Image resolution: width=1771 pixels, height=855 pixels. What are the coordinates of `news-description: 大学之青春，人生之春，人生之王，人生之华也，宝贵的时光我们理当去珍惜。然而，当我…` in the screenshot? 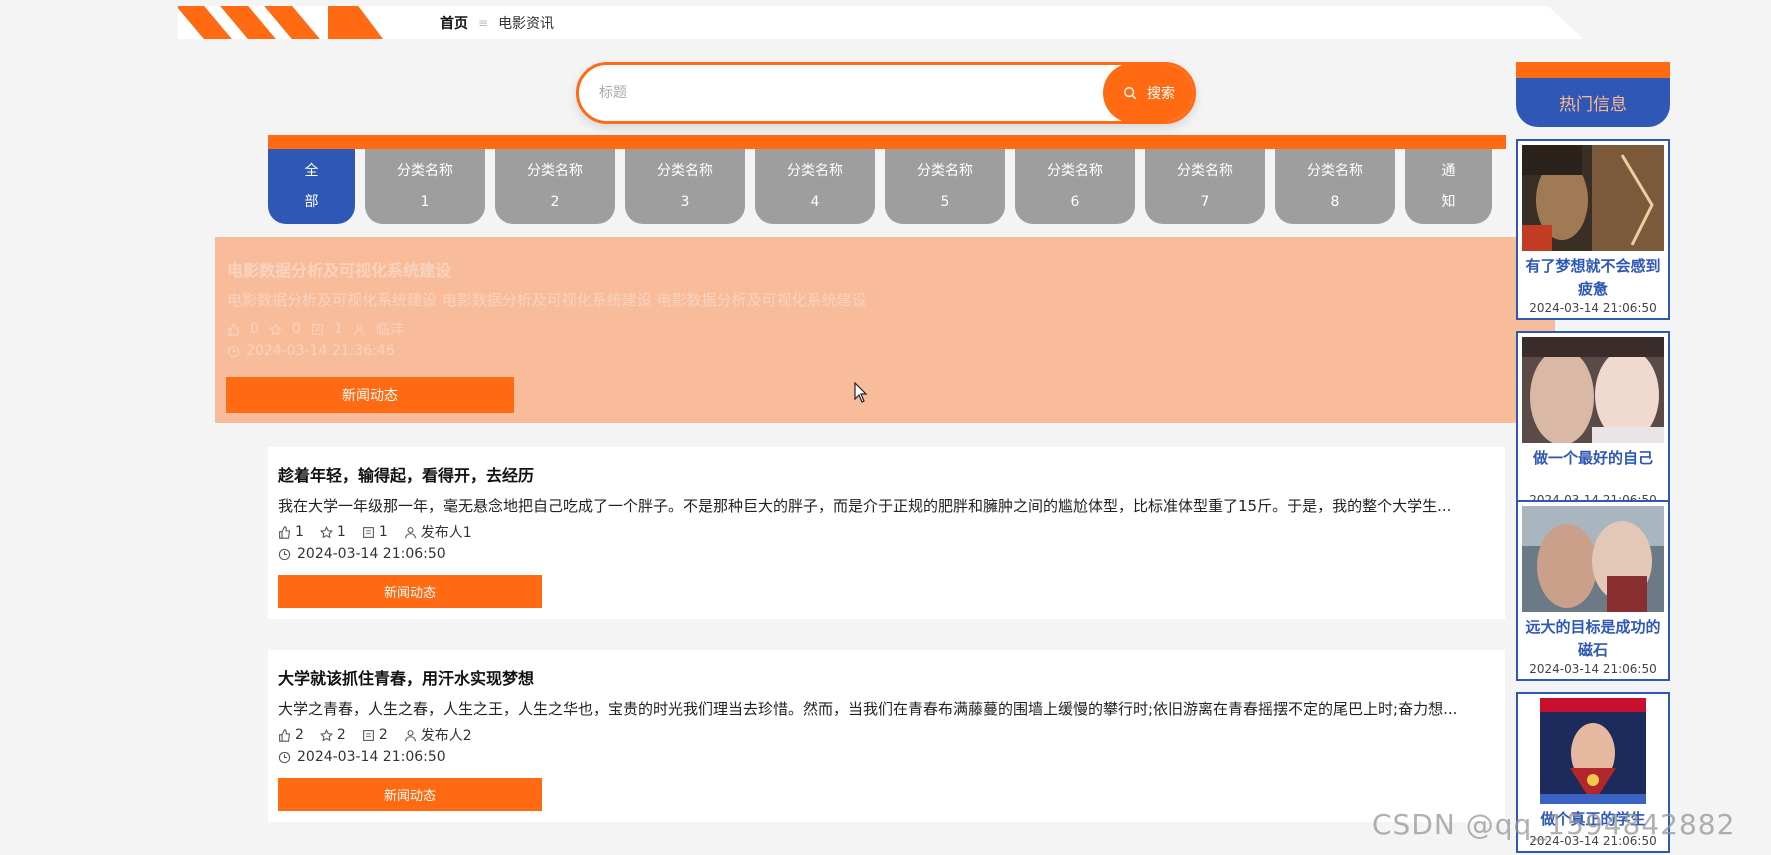 It's located at (868, 709).